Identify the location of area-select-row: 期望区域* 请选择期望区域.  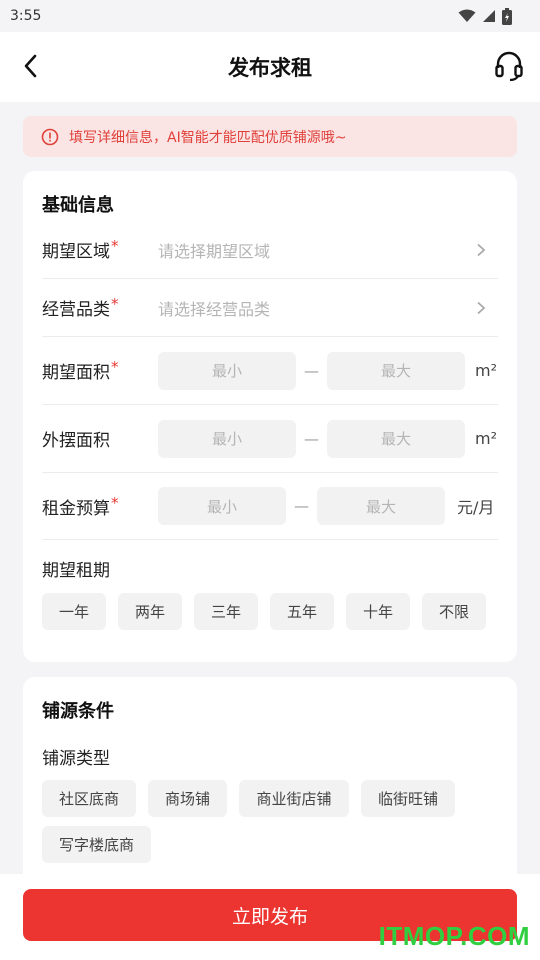
(270, 250).